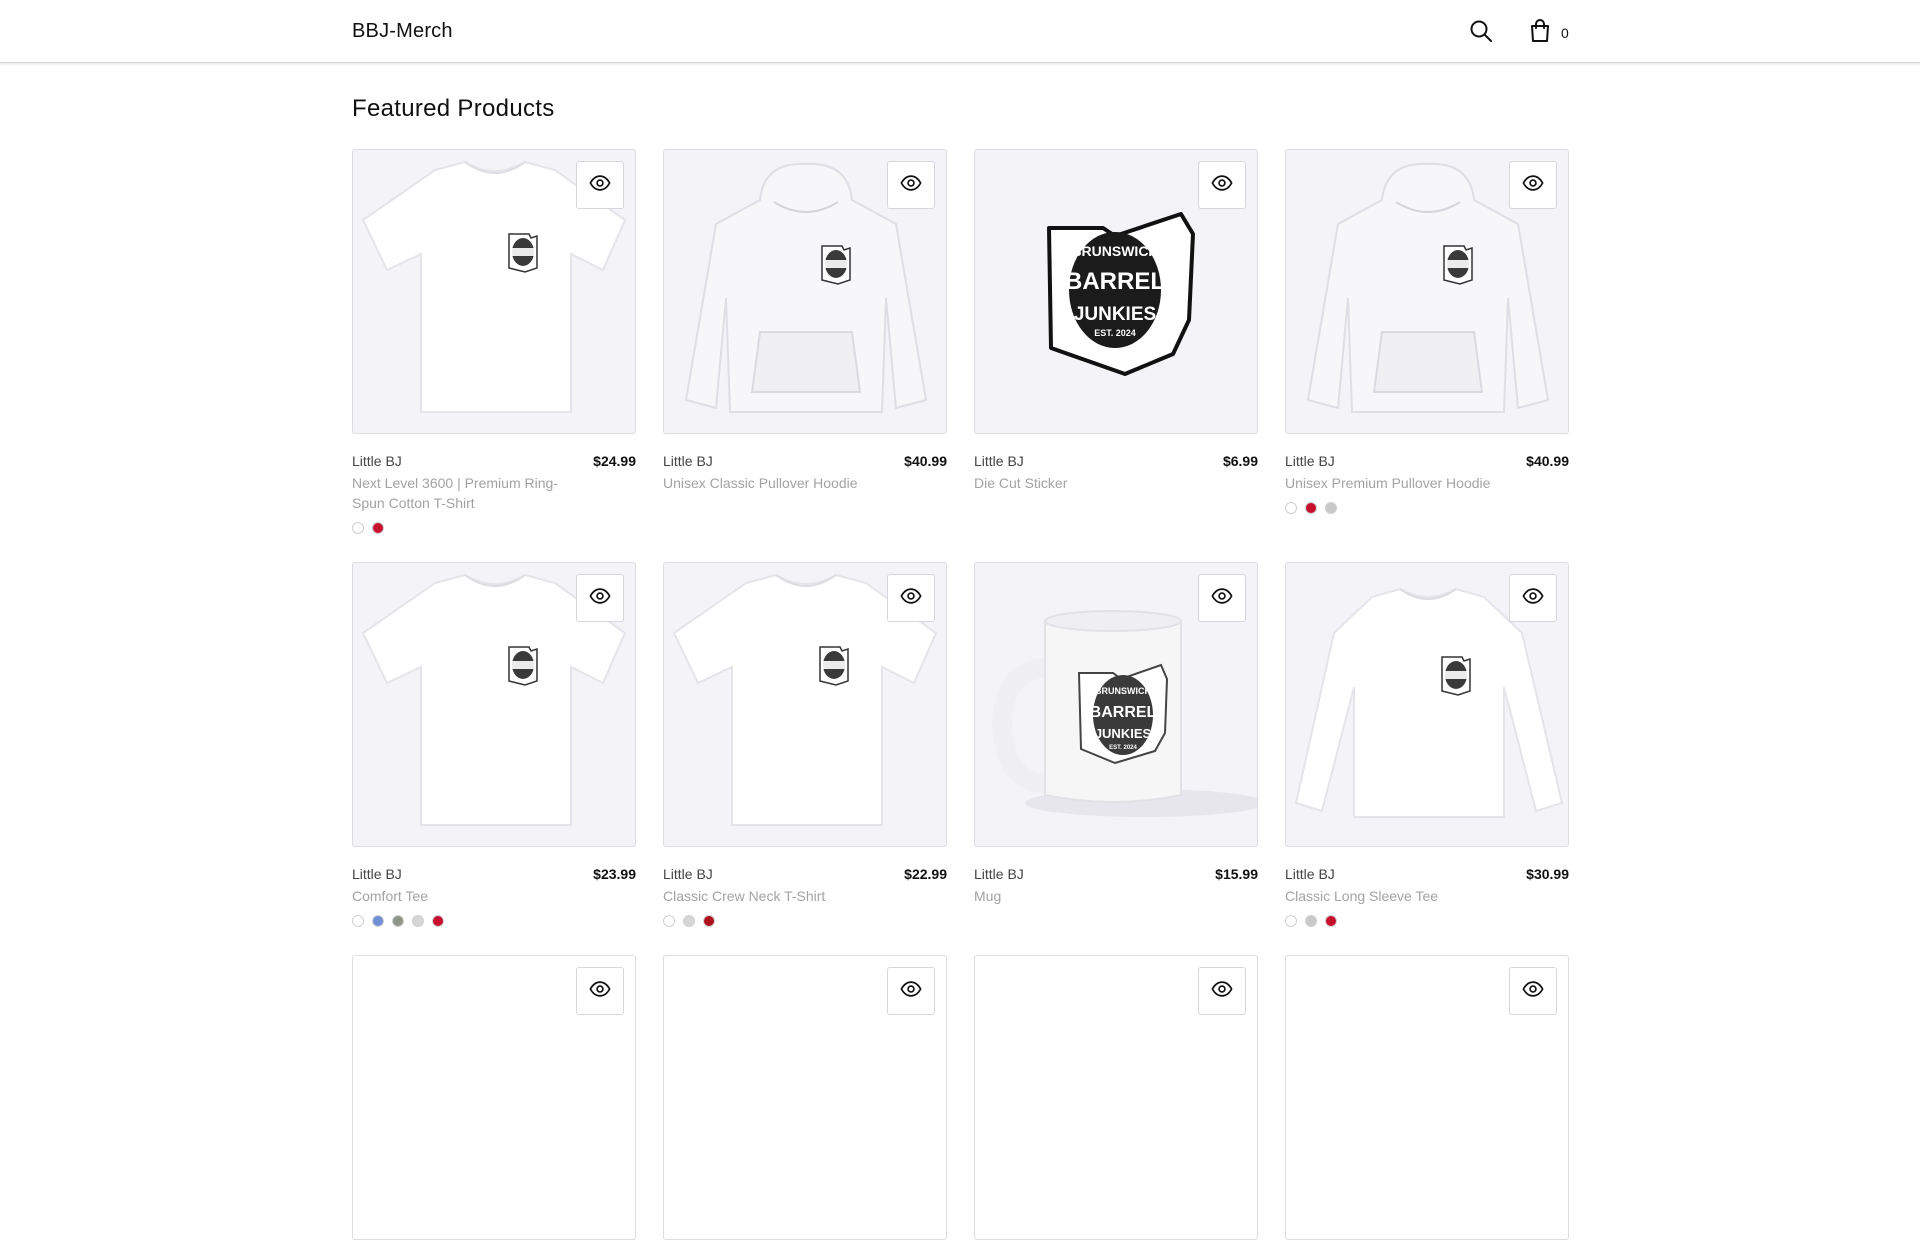 The image size is (1920, 1240). What do you see at coordinates (778, 896) in the screenshot?
I see `product-title: Classic Crew Neck T-Shirt` at bounding box center [778, 896].